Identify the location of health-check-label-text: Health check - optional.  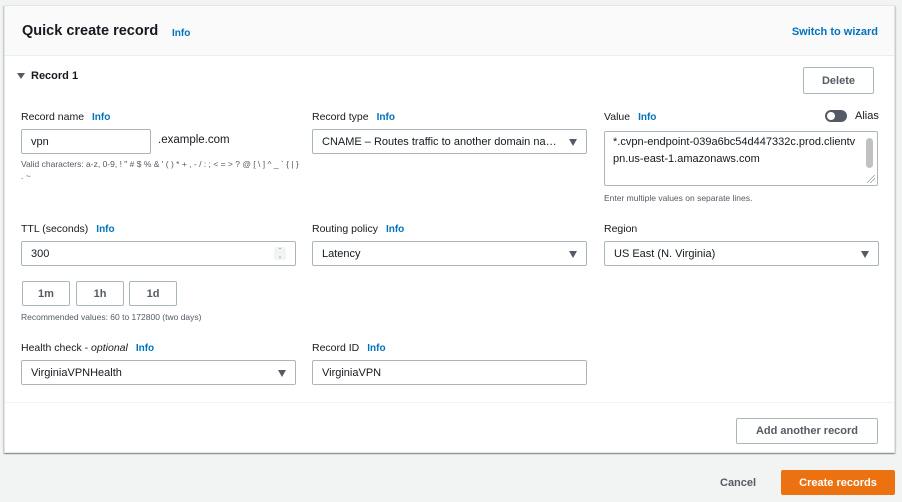
(74, 348).